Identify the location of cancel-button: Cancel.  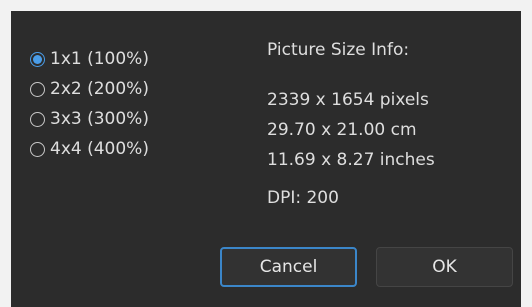
(288, 267).